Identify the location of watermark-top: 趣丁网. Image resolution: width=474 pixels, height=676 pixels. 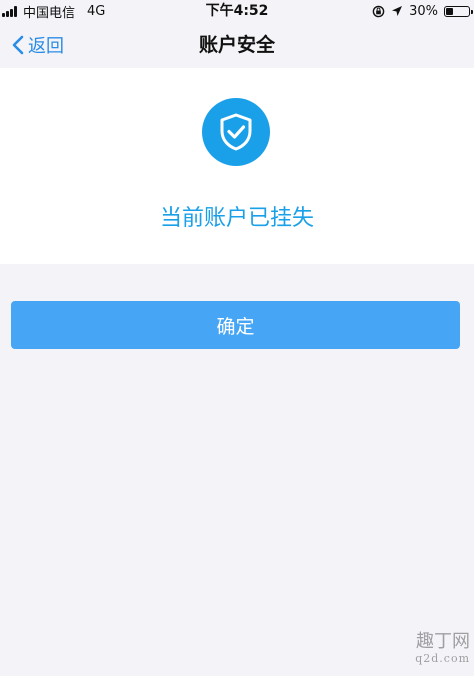
(443, 641).